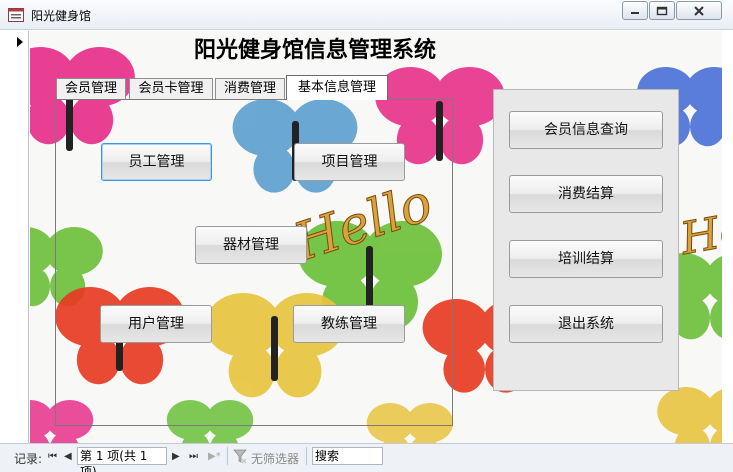  What do you see at coordinates (14, 237) in the screenshot?
I see `record-selector` at bounding box center [14, 237].